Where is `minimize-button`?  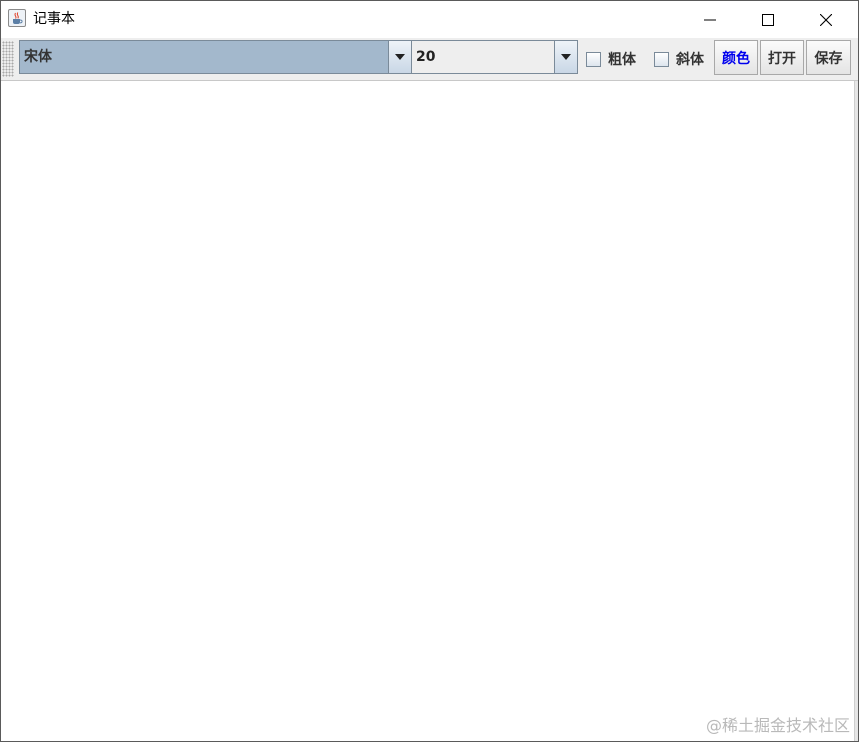 minimize-button is located at coordinates (710, 19).